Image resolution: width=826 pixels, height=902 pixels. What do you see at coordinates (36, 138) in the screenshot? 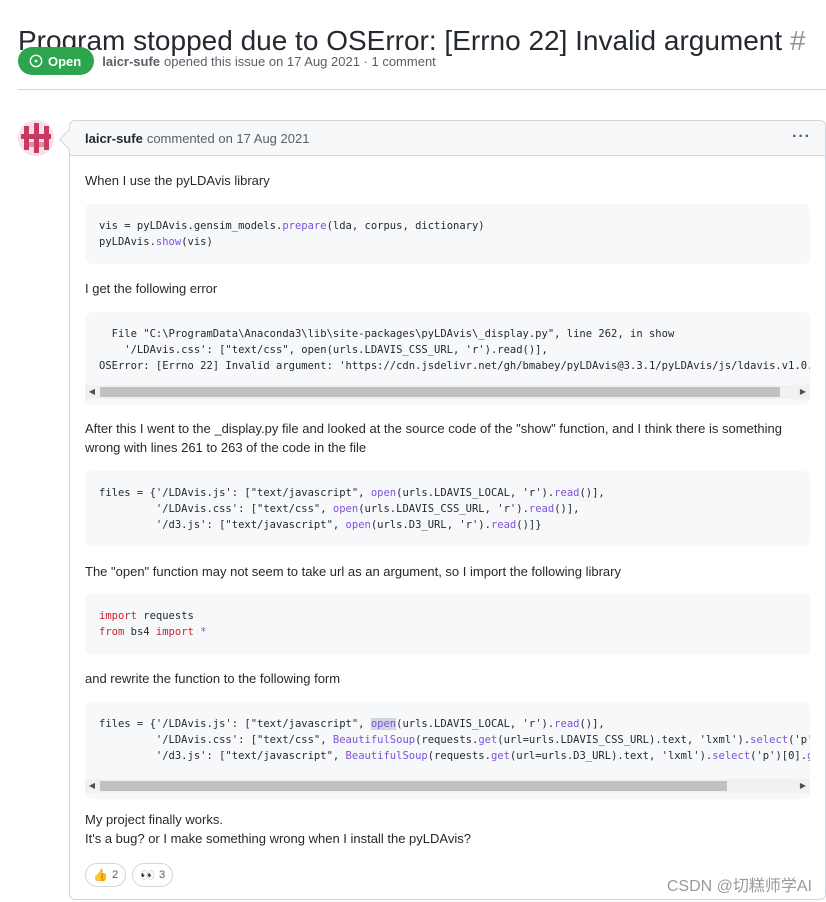
I see `avatar` at bounding box center [36, 138].